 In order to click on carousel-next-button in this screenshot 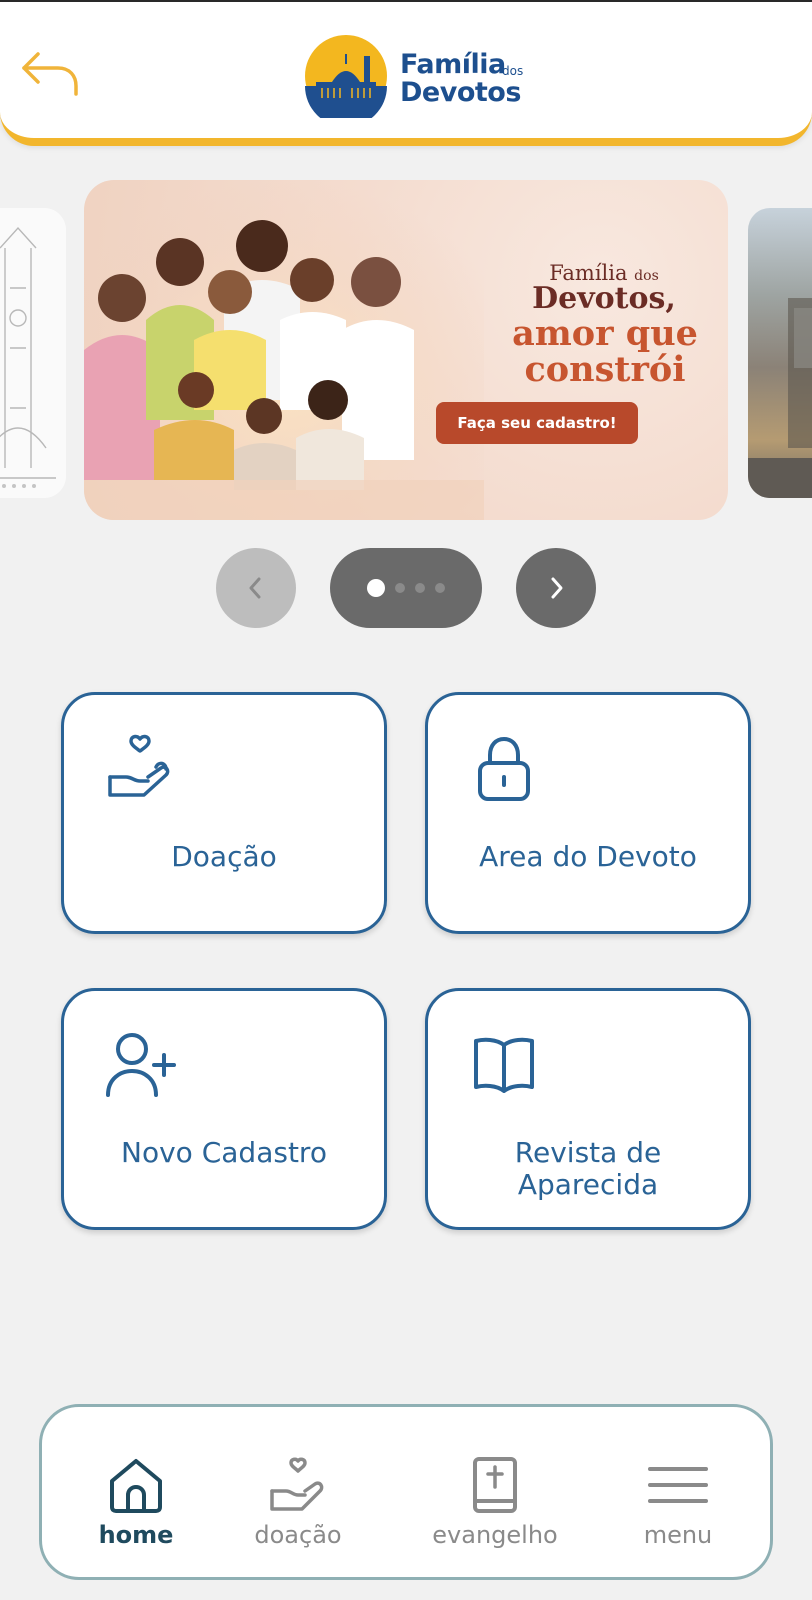, I will do `click(556, 588)`.